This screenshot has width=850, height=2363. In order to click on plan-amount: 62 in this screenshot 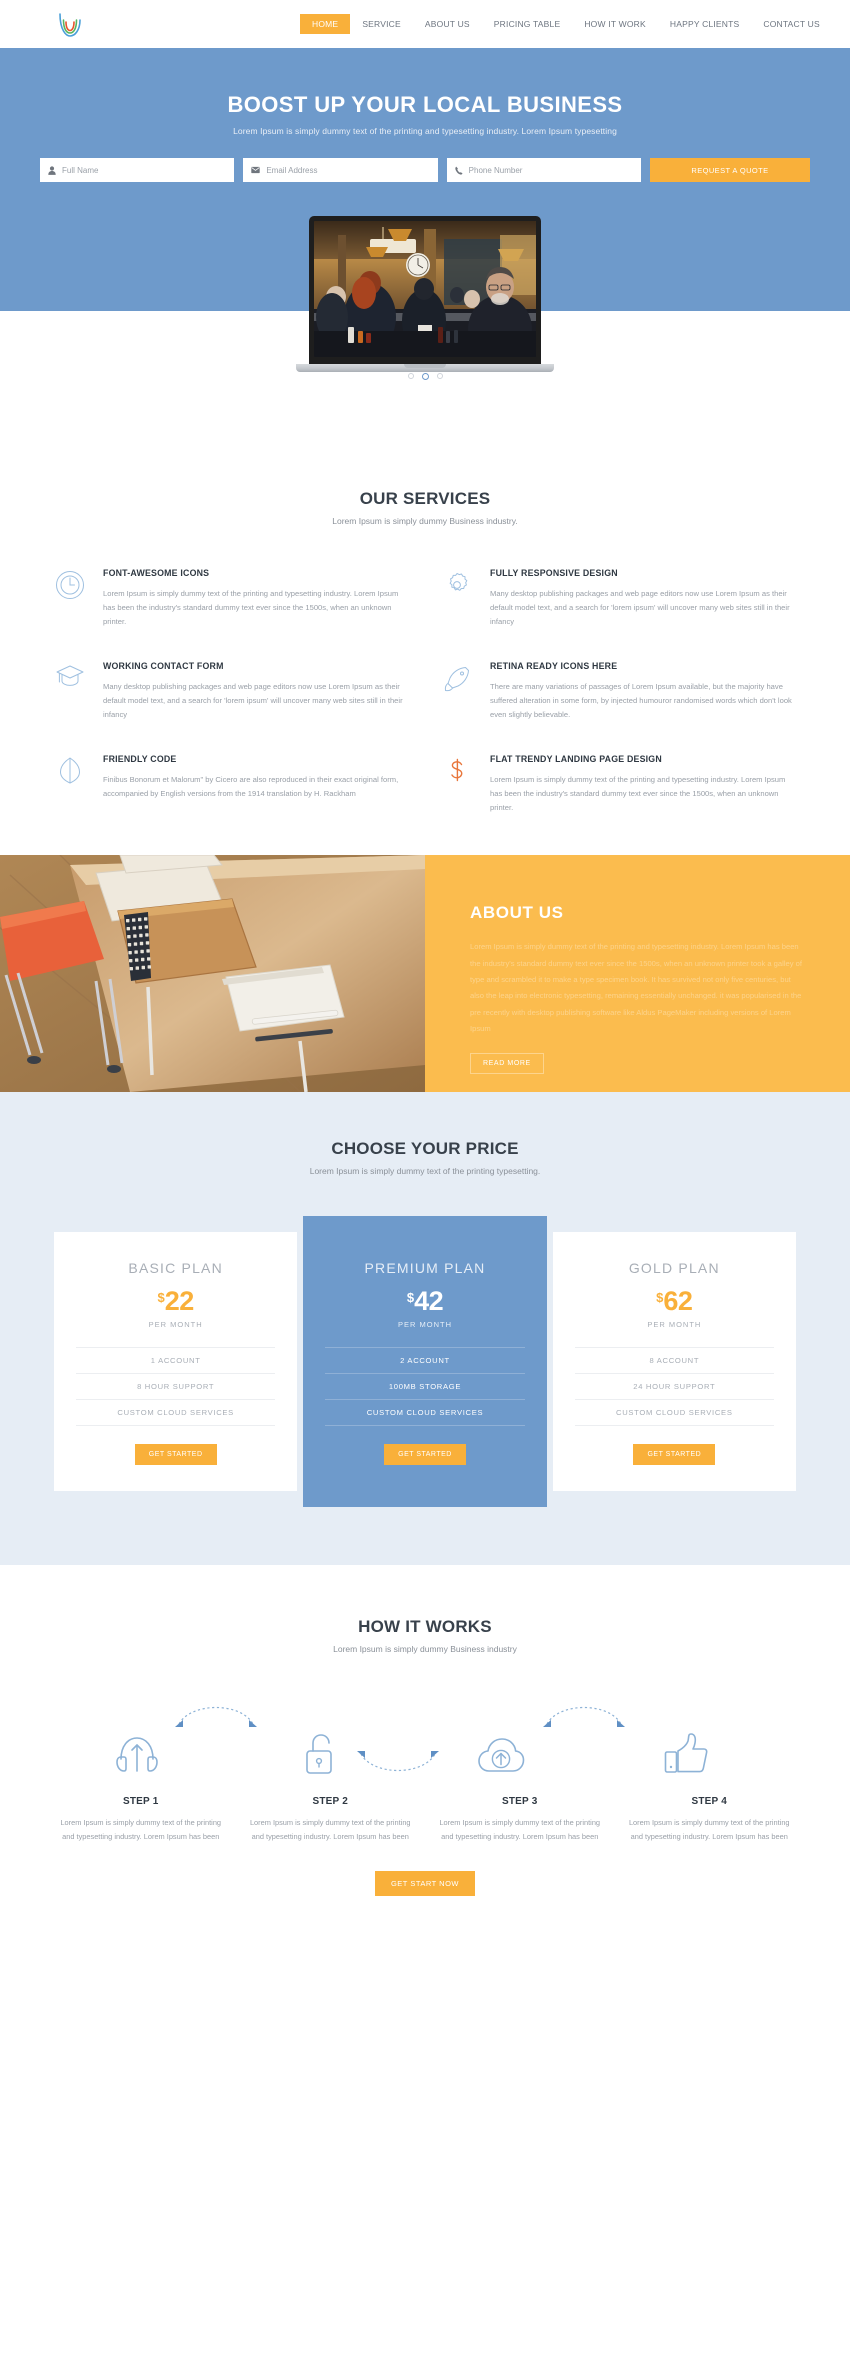, I will do `click(678, 1301)`.